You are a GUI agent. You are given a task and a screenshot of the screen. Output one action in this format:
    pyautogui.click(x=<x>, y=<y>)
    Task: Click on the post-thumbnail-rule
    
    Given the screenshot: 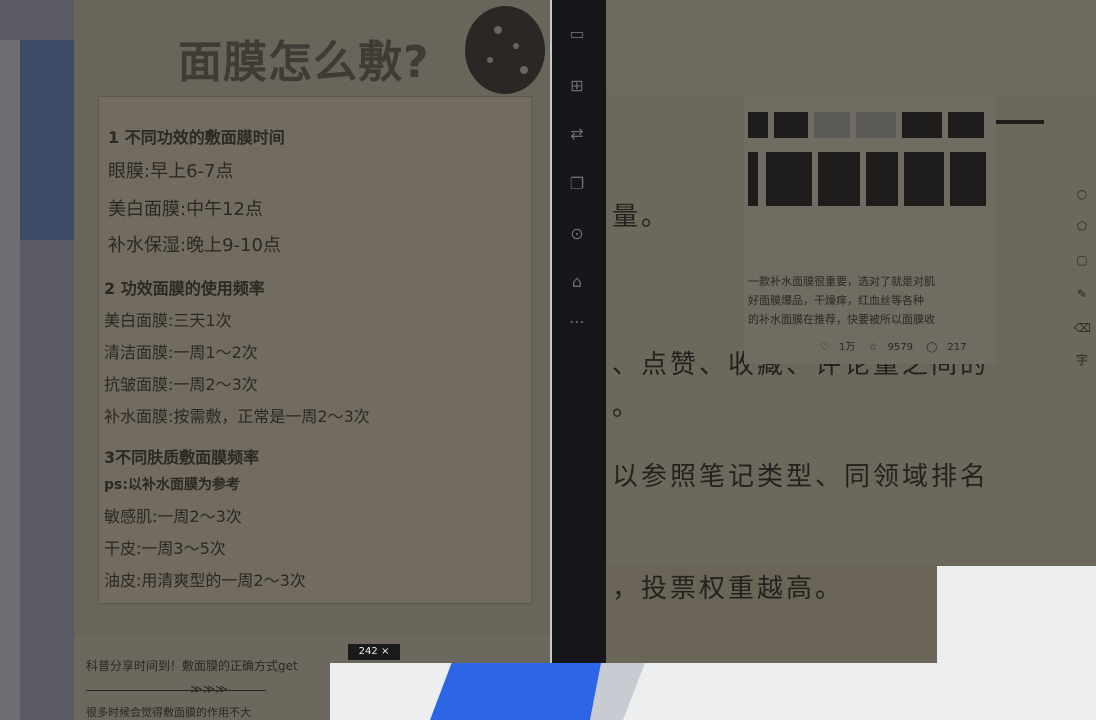 What is the action you would take?
    pyautogui.click(x=1020, y=122)
    